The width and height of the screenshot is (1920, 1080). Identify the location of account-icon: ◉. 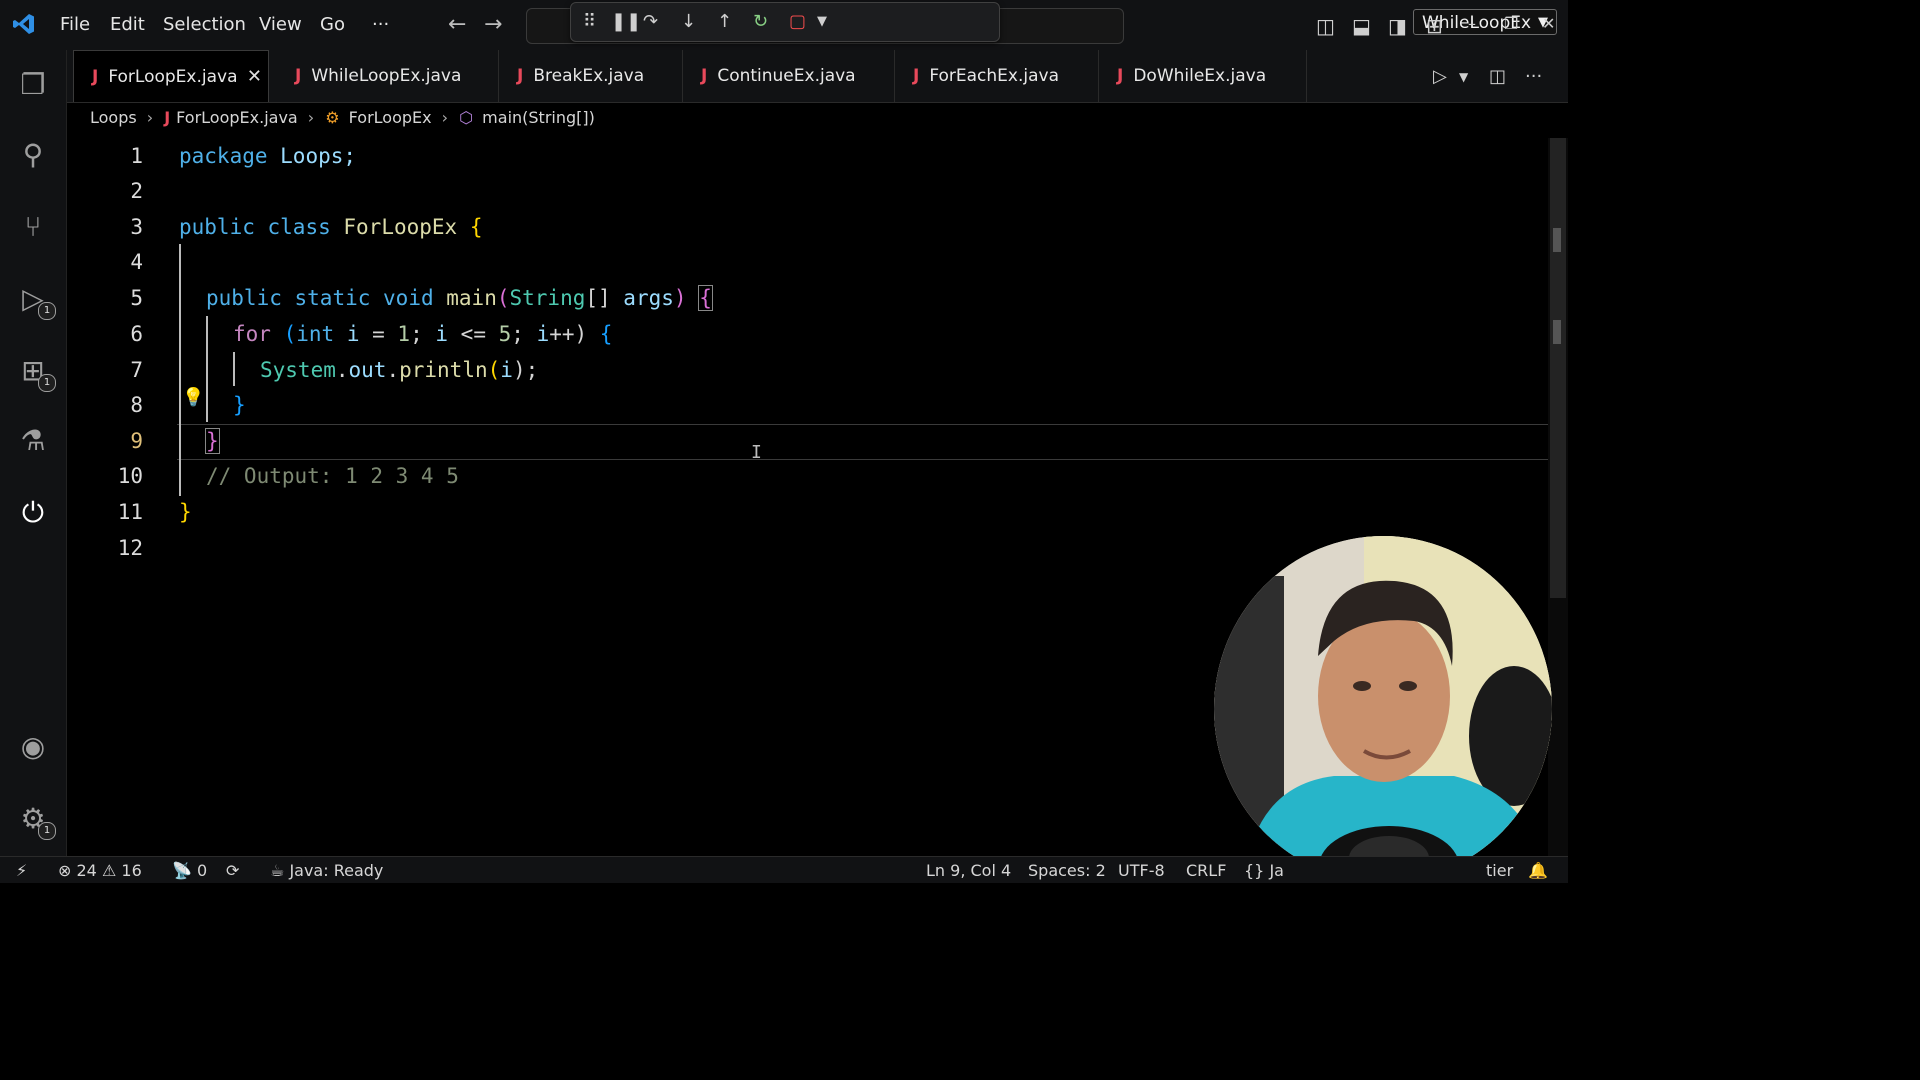
(33, 747).